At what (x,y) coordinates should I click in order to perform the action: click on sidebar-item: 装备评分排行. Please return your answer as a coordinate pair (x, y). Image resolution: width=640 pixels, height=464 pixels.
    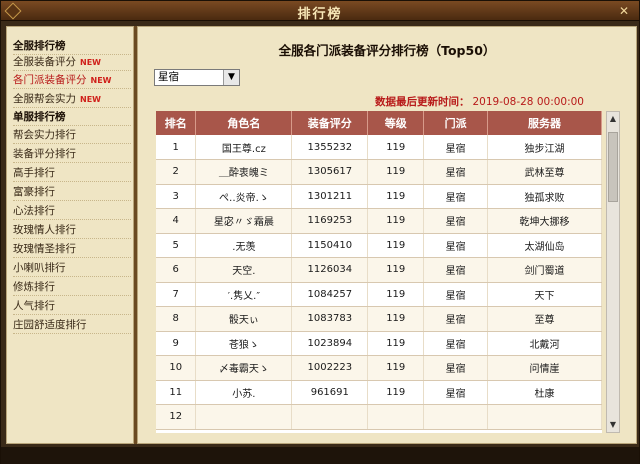
    Looking at the image, I should click on (72, 155).